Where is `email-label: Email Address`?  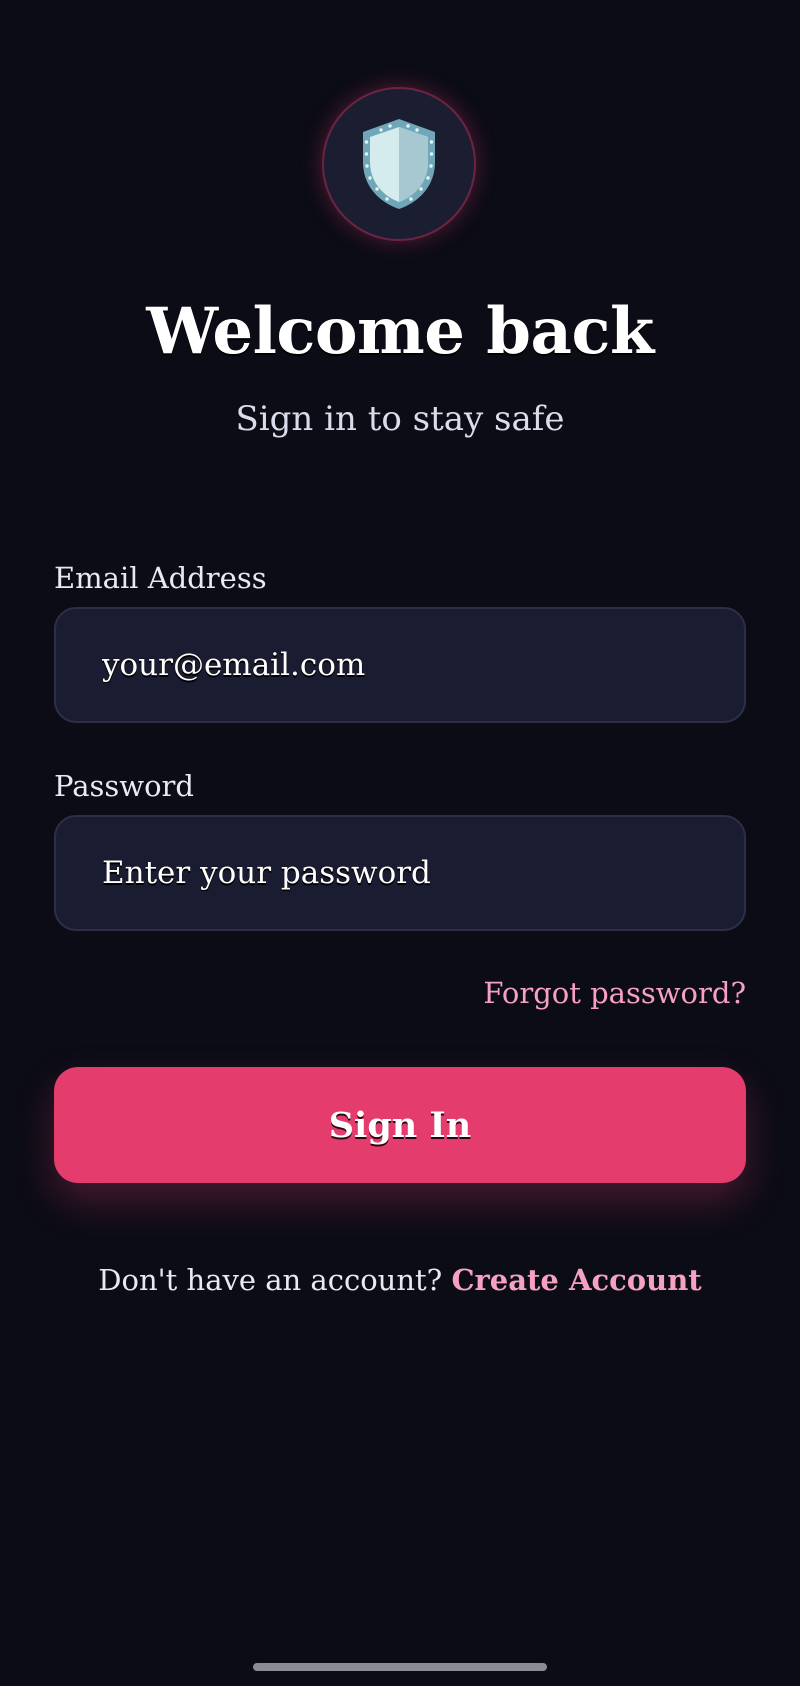
email-label: Email Address is located at coordinates (160, 578).